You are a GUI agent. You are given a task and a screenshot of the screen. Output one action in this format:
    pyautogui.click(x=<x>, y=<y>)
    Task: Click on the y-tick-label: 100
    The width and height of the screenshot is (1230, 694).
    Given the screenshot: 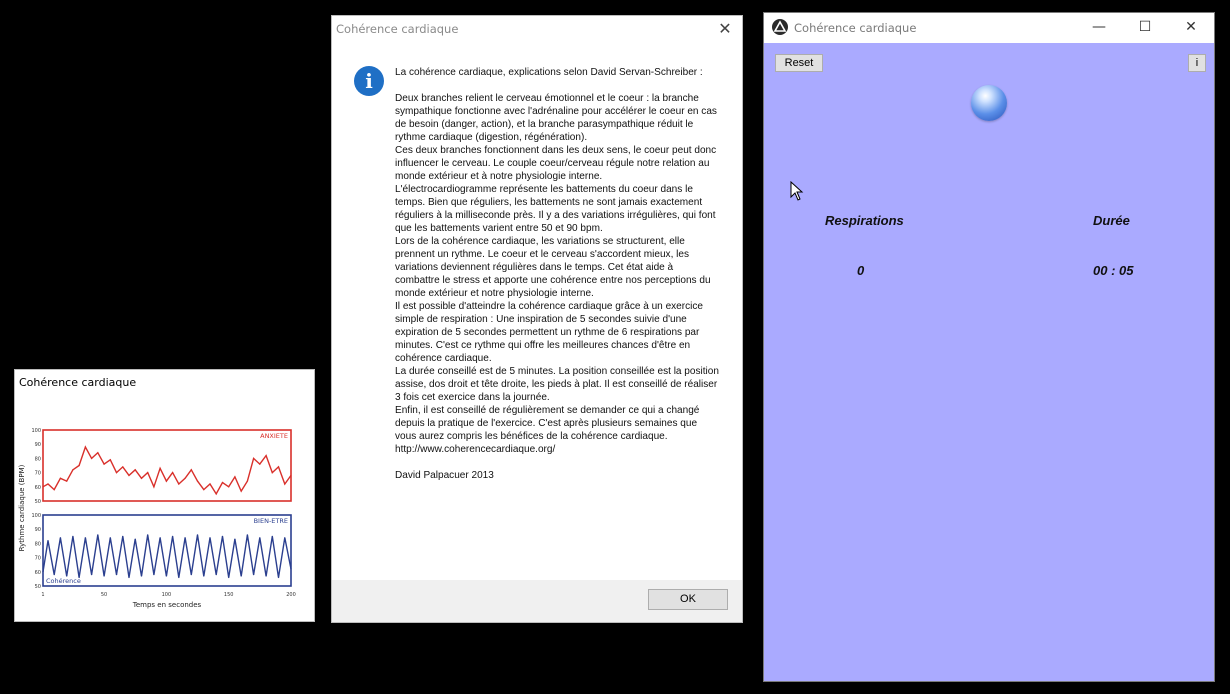 What is the action you would take?
    pyautogui.click(x=36, y=516)
    